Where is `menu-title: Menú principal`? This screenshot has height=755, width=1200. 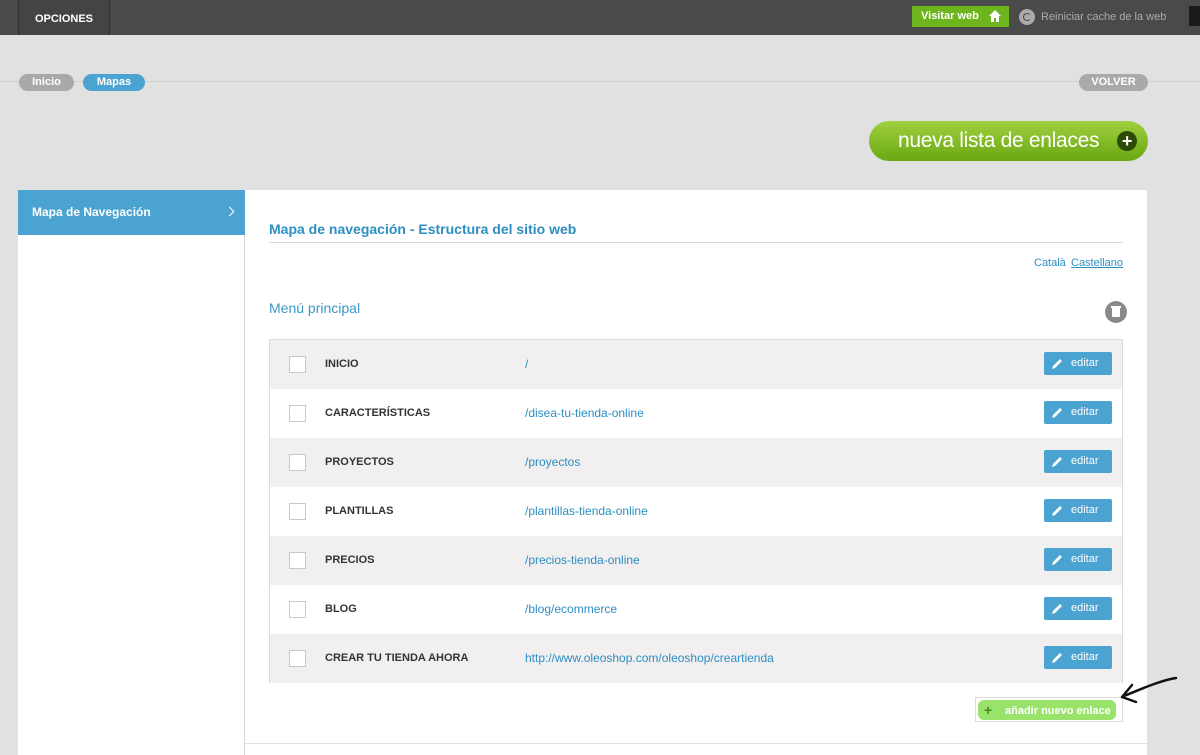 menu-title: Menú principal is located at coordinates (315, 308).